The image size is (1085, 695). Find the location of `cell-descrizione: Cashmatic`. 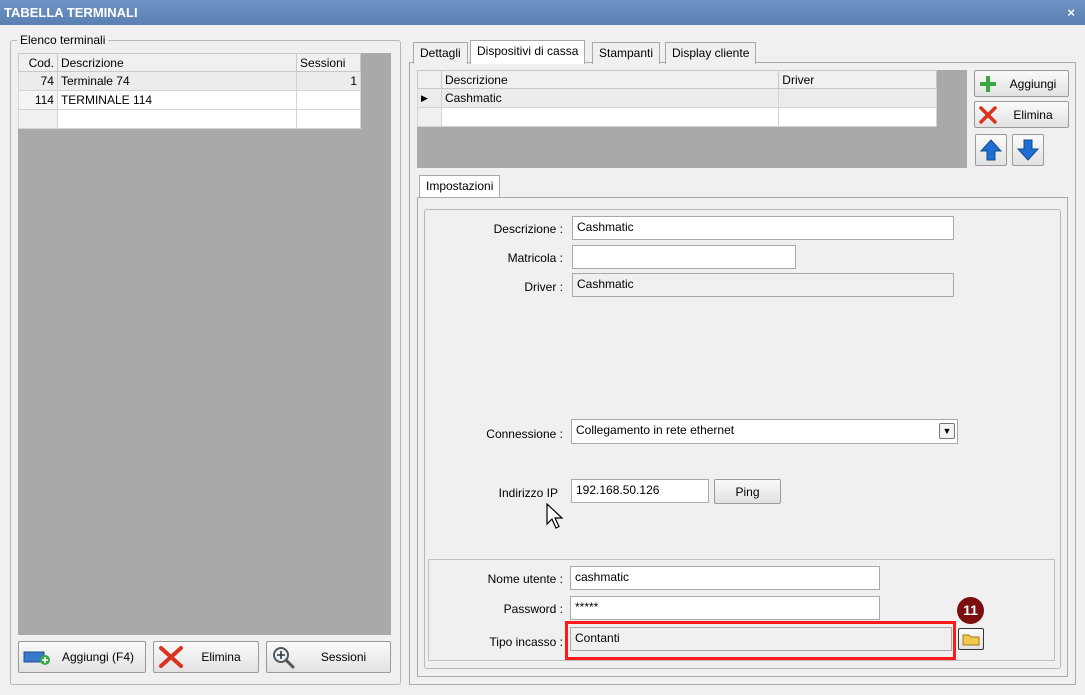

cell-descrizione: Cashmatic is located at coordinates (610, 98).